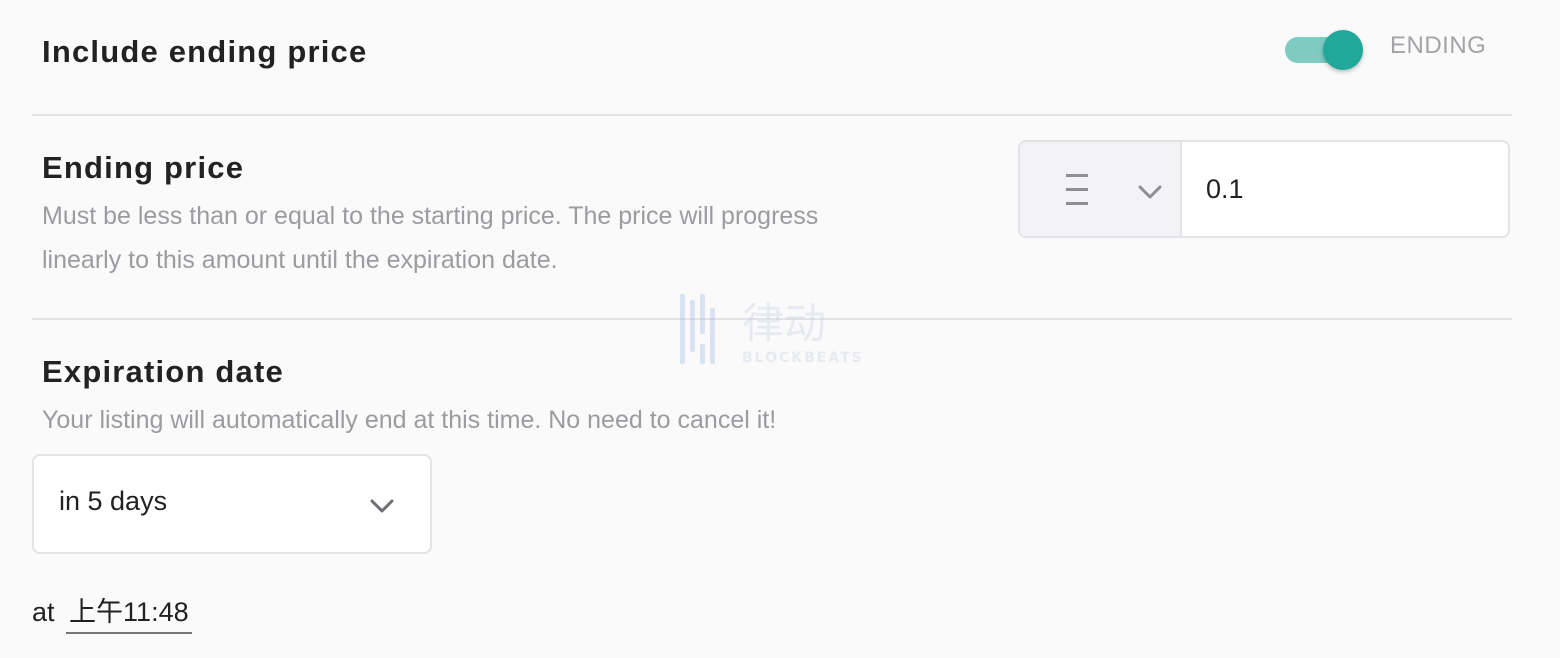 The height and width of the screenshot is (658, 1560). What do you see at coordinates (1343, 50) in the screenshot?
I see `toggle-knob` at bounding box center [1343, 50].